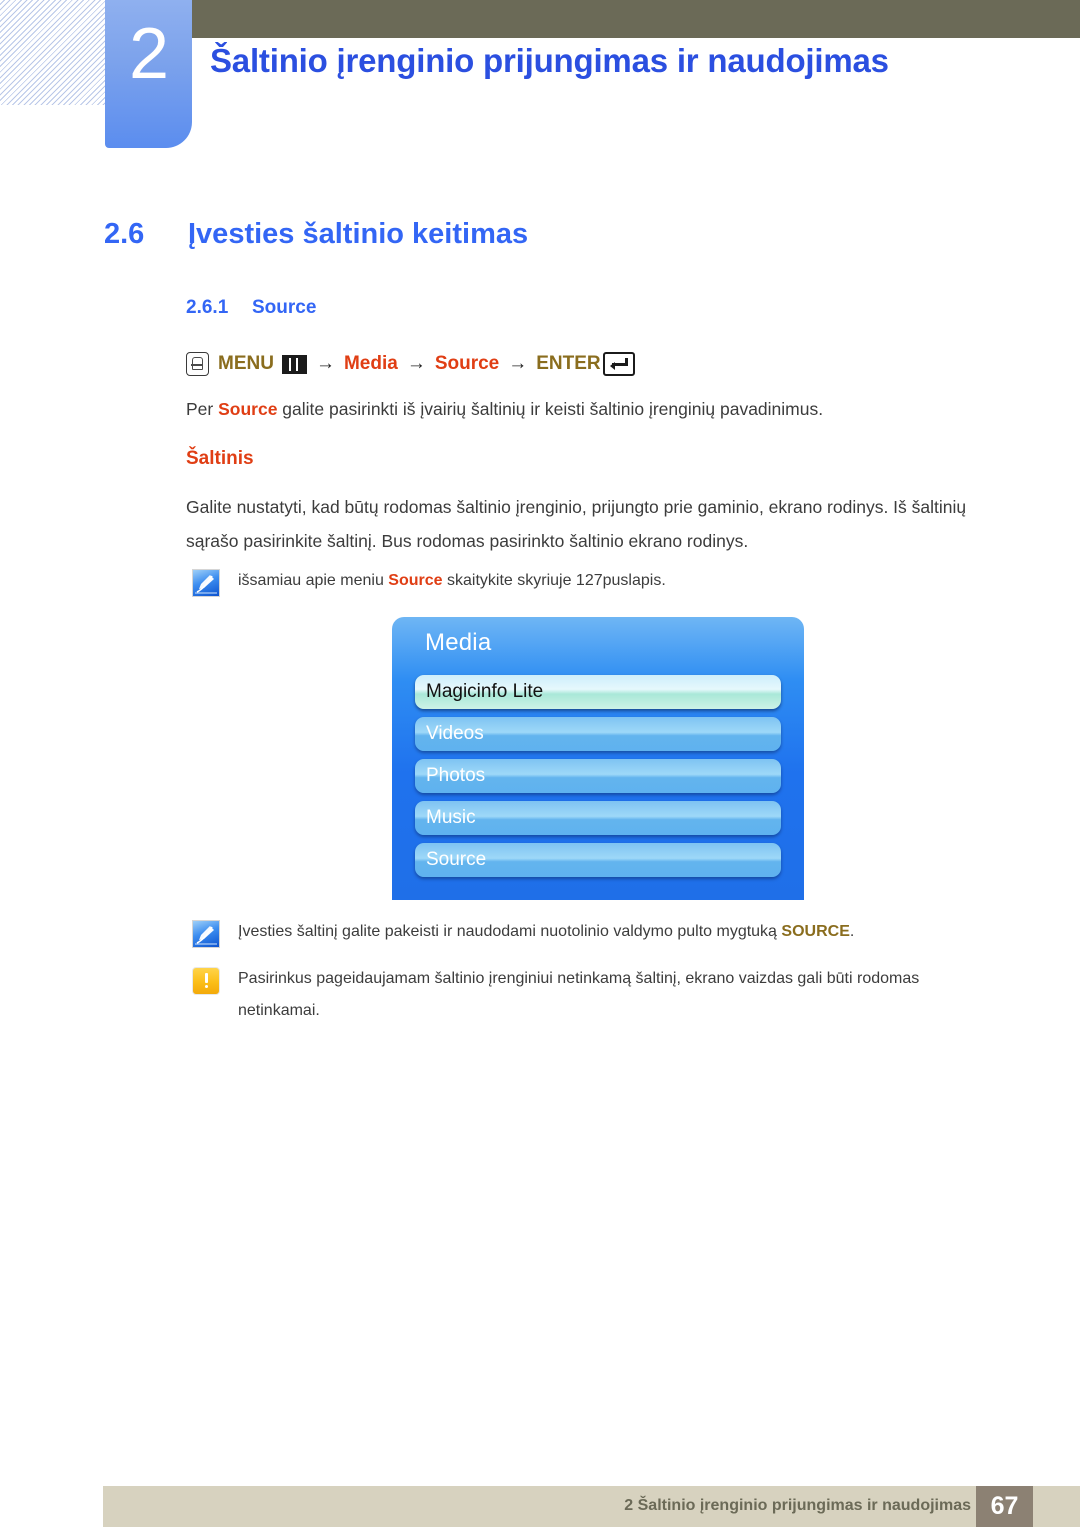 This screenshot has height=1527, width=1080. I want to click on menu-path-breadcrumb: MENU → Media → Source → ENTER, so click(410, 364).